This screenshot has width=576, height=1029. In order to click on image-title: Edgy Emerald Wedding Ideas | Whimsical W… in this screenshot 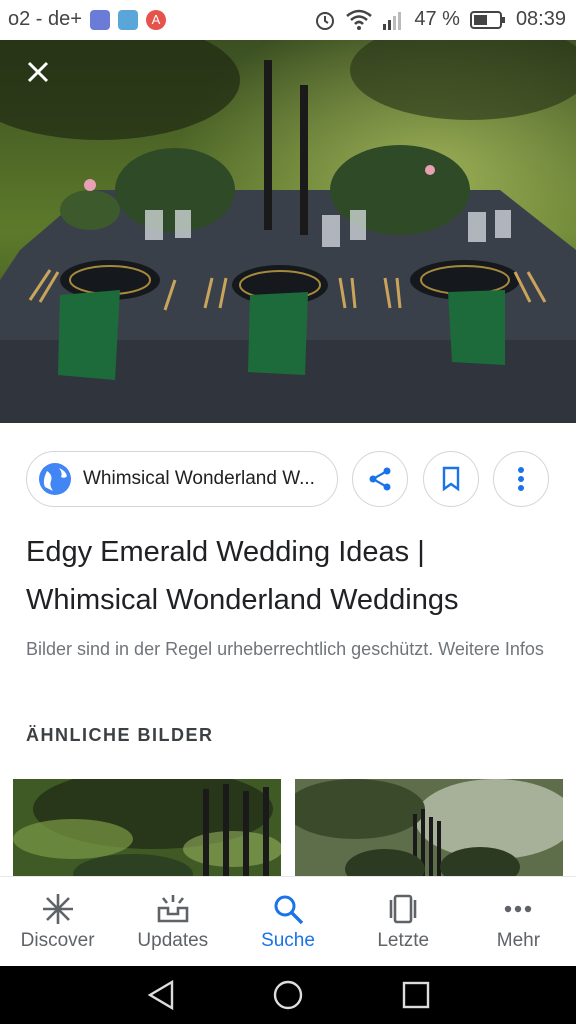, I will do `click(286, 576)`.